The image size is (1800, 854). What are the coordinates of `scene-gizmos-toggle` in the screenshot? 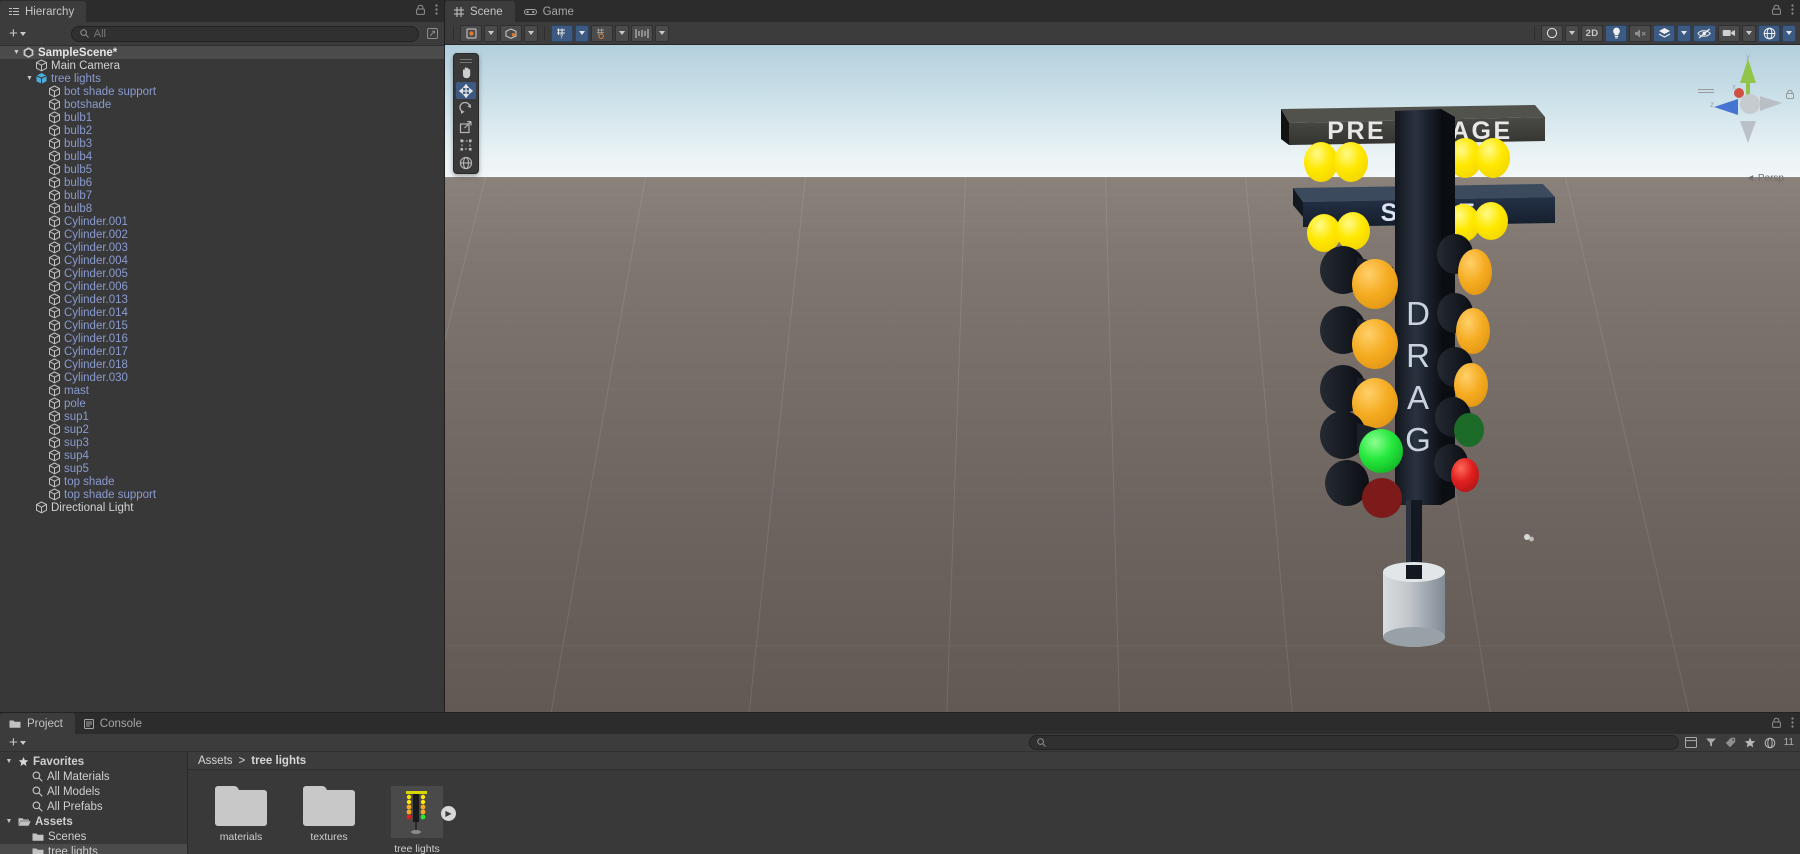 It's located at (1769, 33).